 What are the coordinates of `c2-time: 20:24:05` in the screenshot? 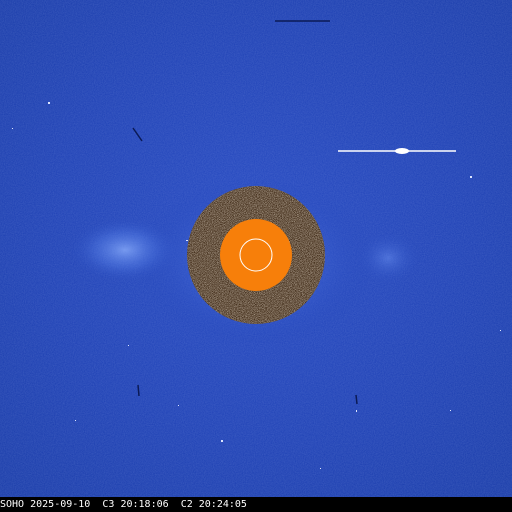 It's located at (222, 504).